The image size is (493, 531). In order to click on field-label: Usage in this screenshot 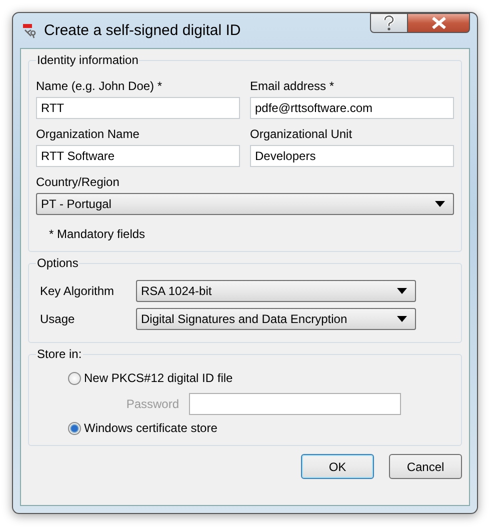, I will do `click(58, 319)`.